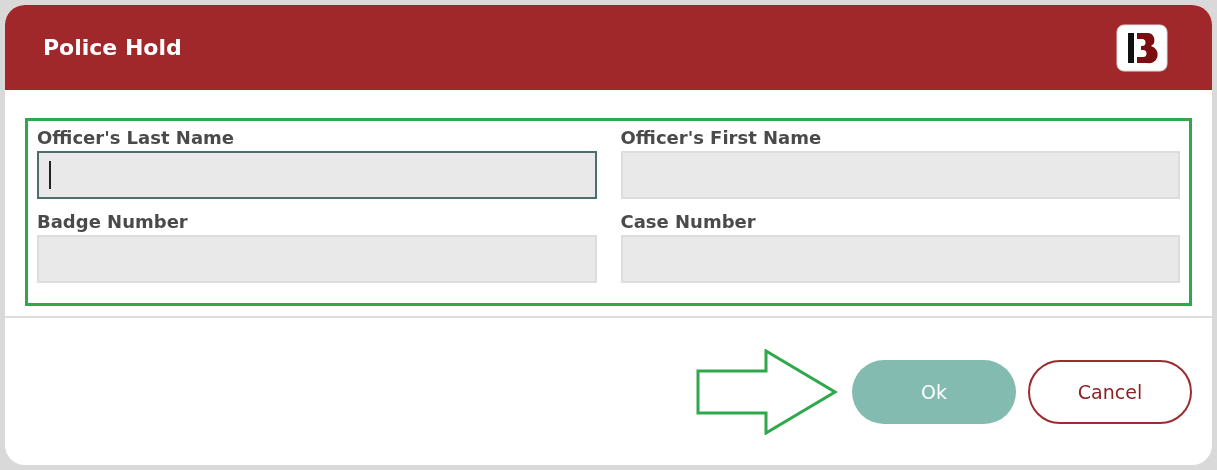  What do you see at coordinates (767, 391) in the screenshot?
I see `arrow-annotation-icon` at bounding box center [767, 391].